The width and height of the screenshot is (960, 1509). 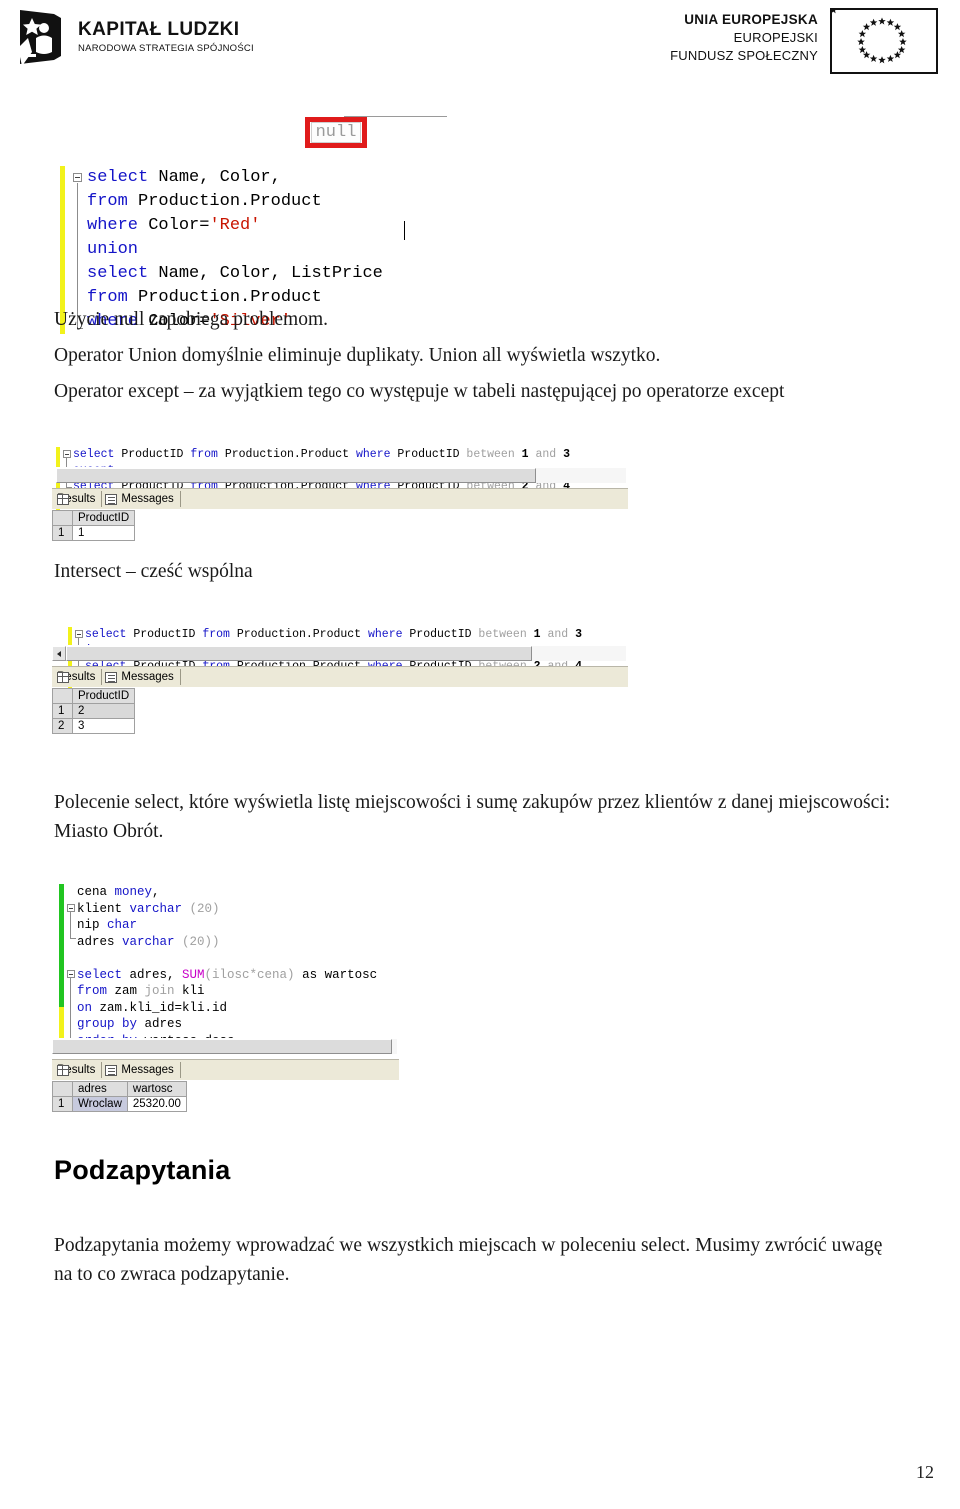 I want to click on code-token: adres,, so click(x=152, y=974).